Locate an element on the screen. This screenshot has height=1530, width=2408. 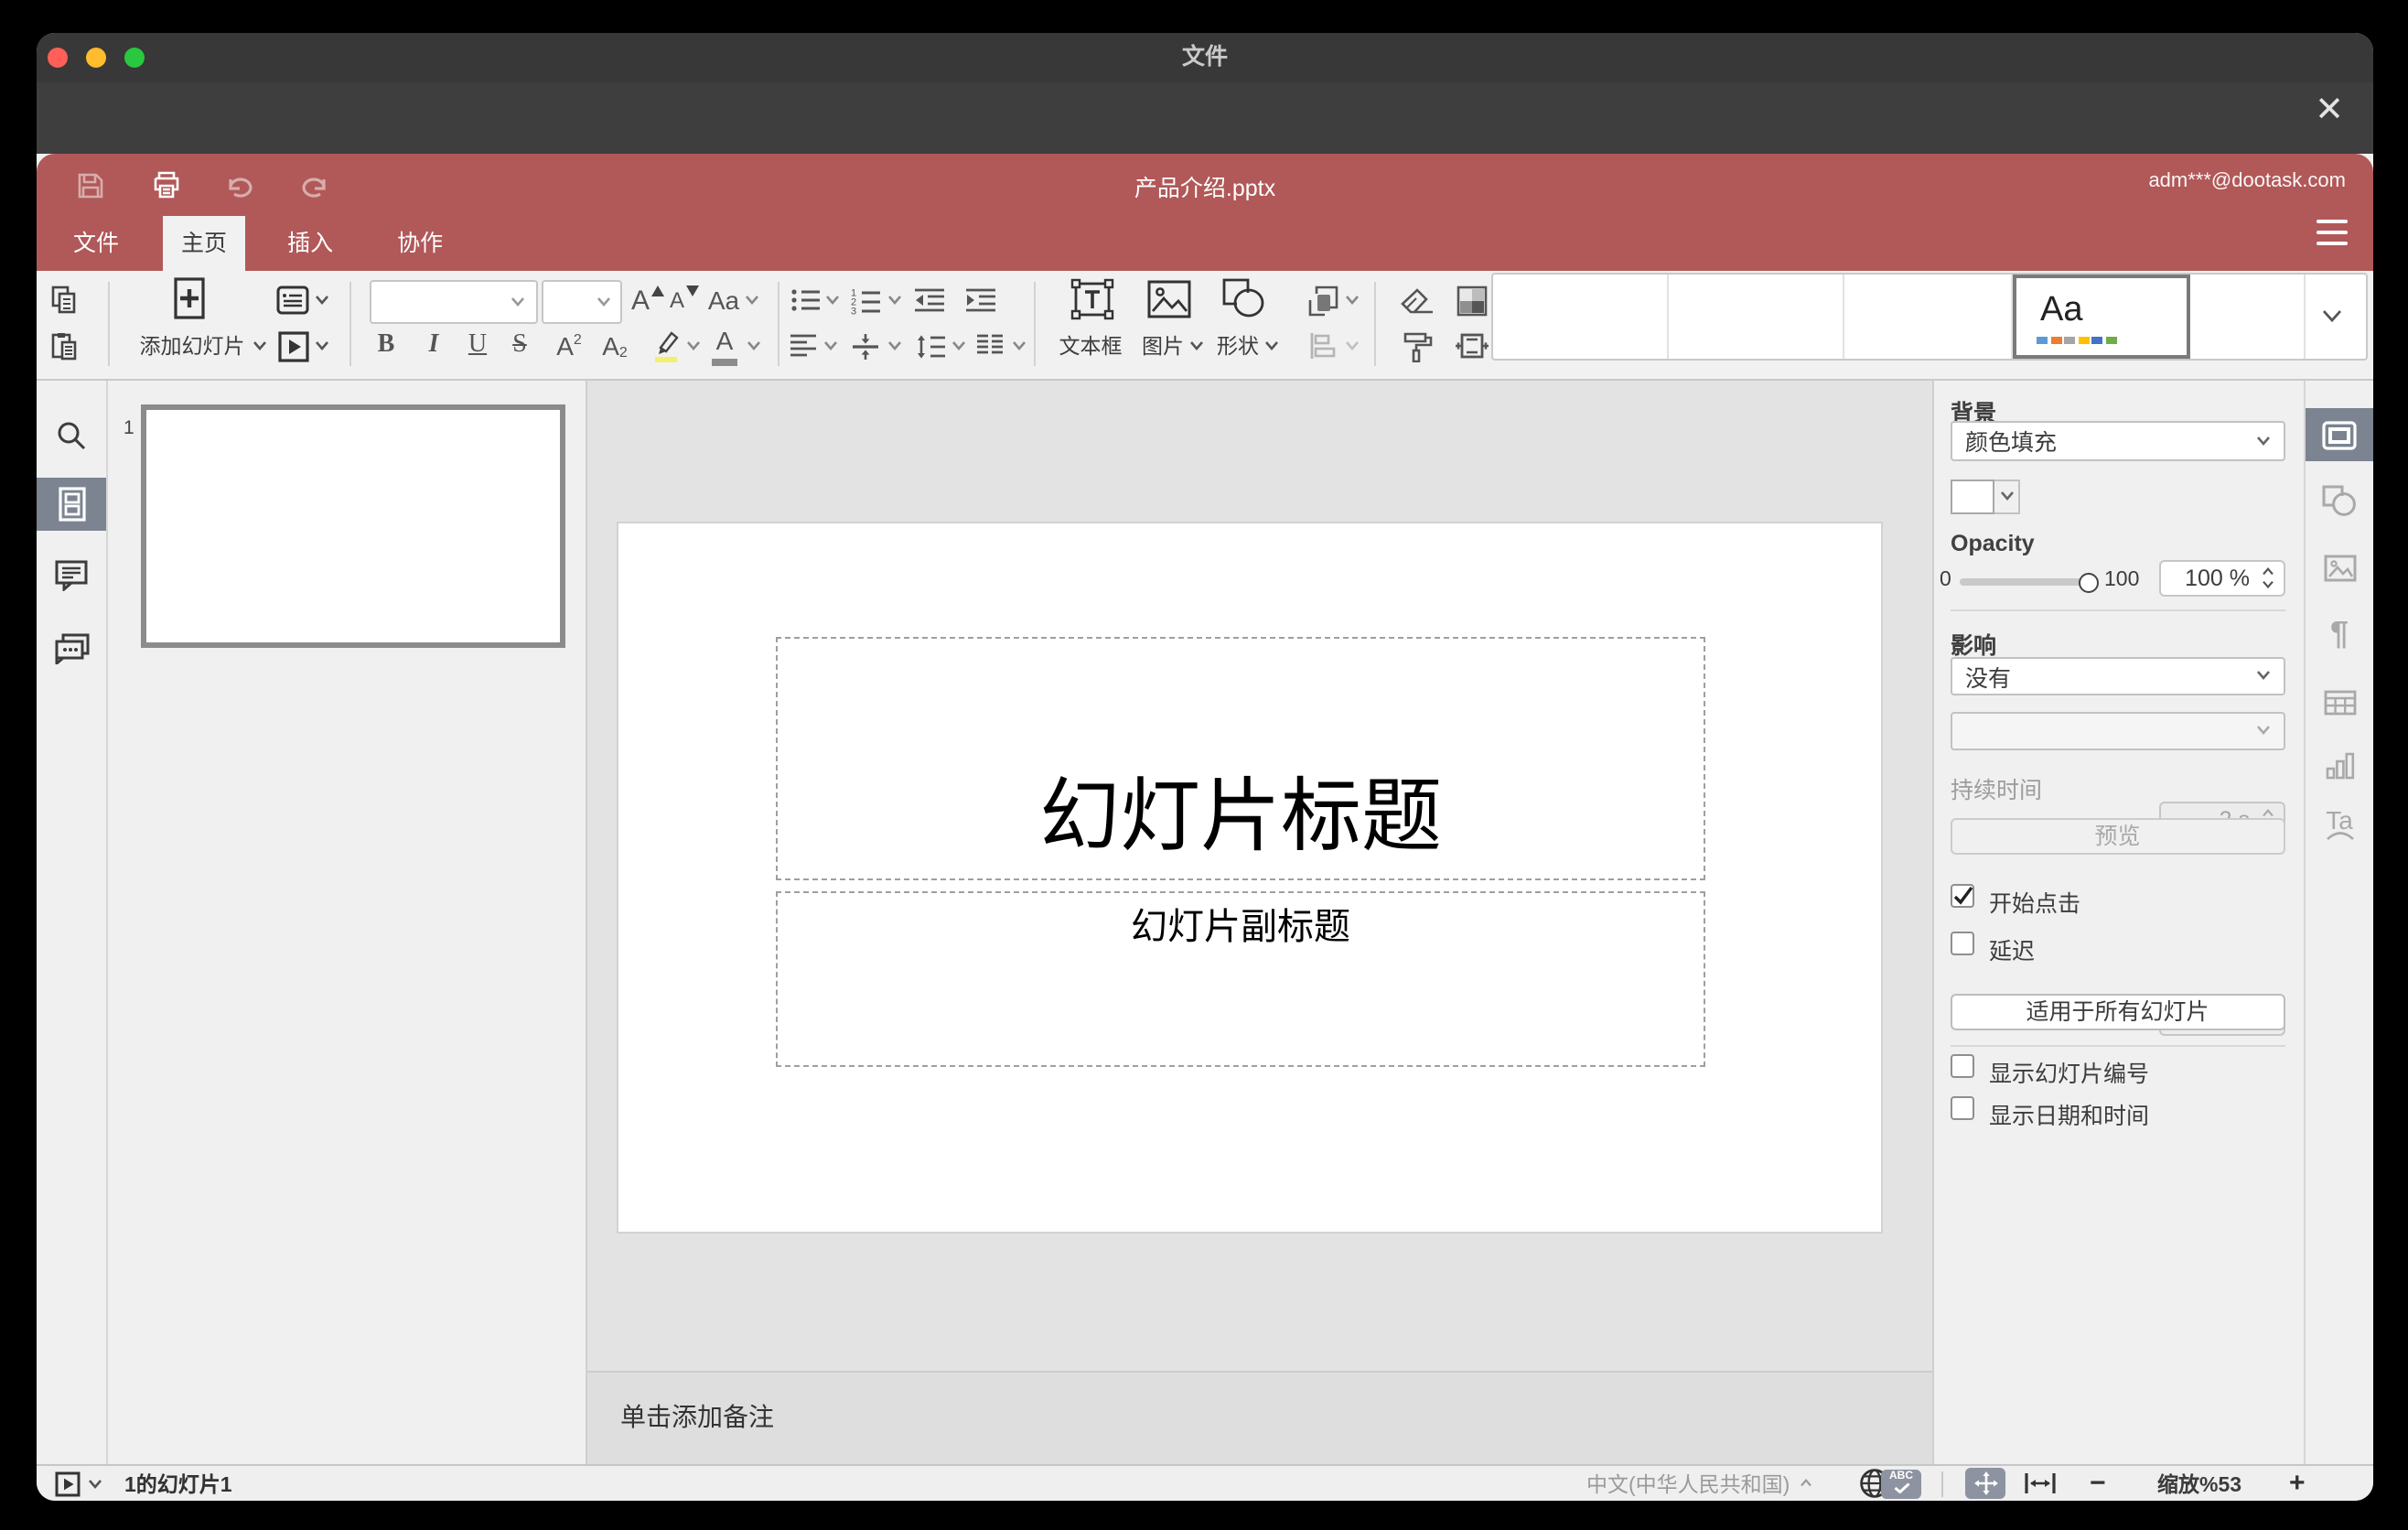
zoom-in-button: + is located at coordinates (2297, 1483).